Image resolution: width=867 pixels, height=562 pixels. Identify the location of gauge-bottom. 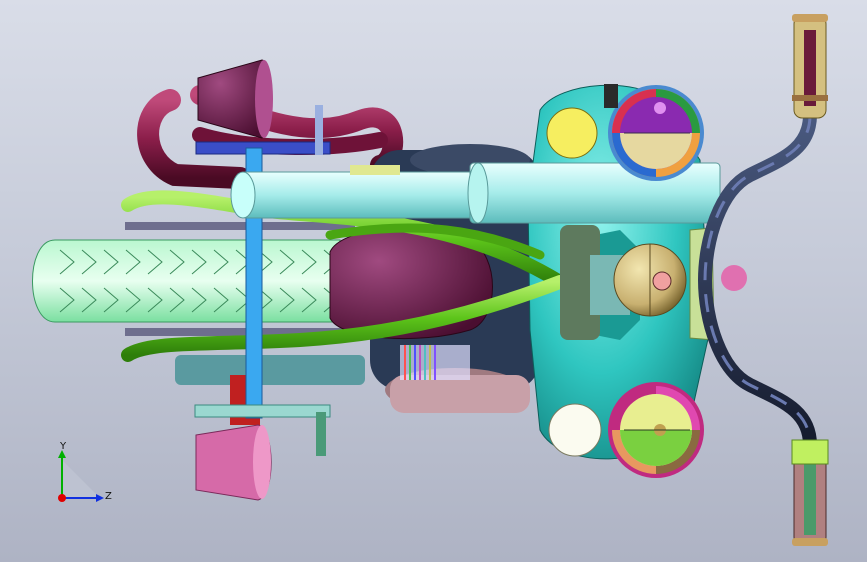
(656, 430).